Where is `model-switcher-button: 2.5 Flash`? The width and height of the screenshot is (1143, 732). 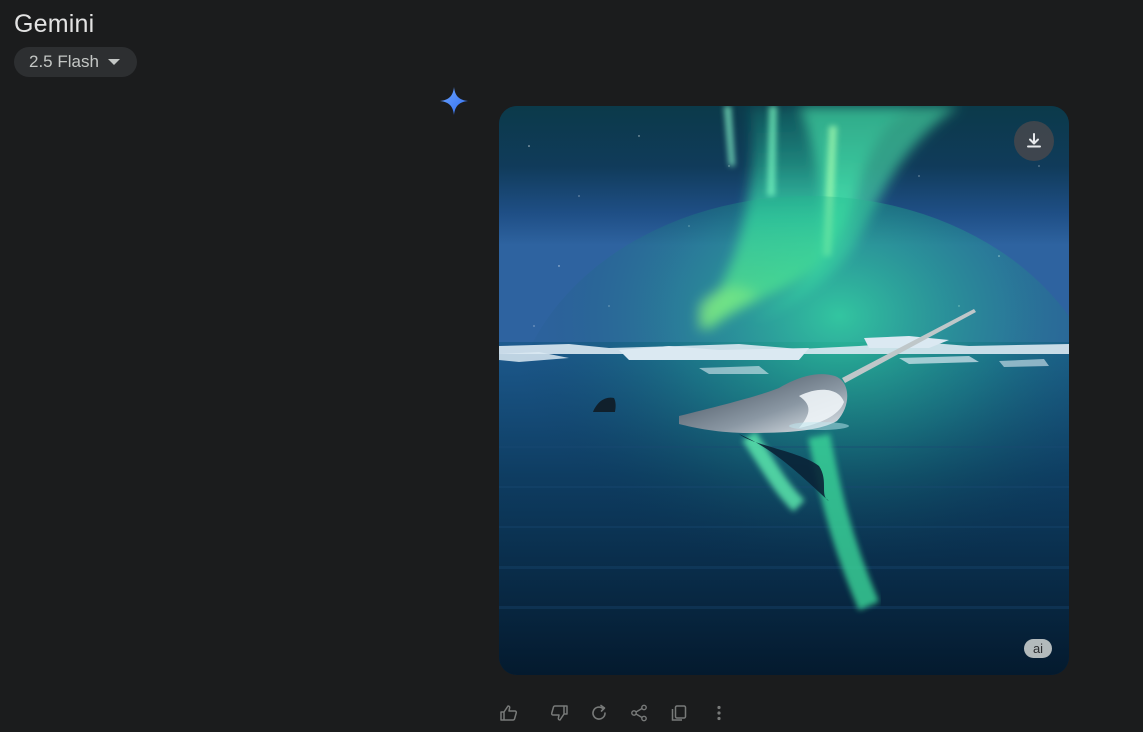
model-switcher-button: 2.5 Flash is located at coordinates (75, 62).